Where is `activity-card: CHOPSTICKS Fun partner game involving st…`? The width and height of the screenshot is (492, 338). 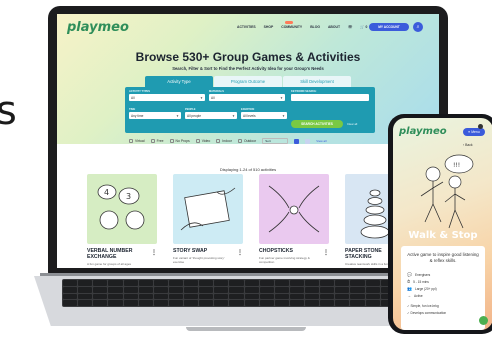
activity-card: CHOPSTICKS Fun partner game involving st… is located at coordinates (294, 219).